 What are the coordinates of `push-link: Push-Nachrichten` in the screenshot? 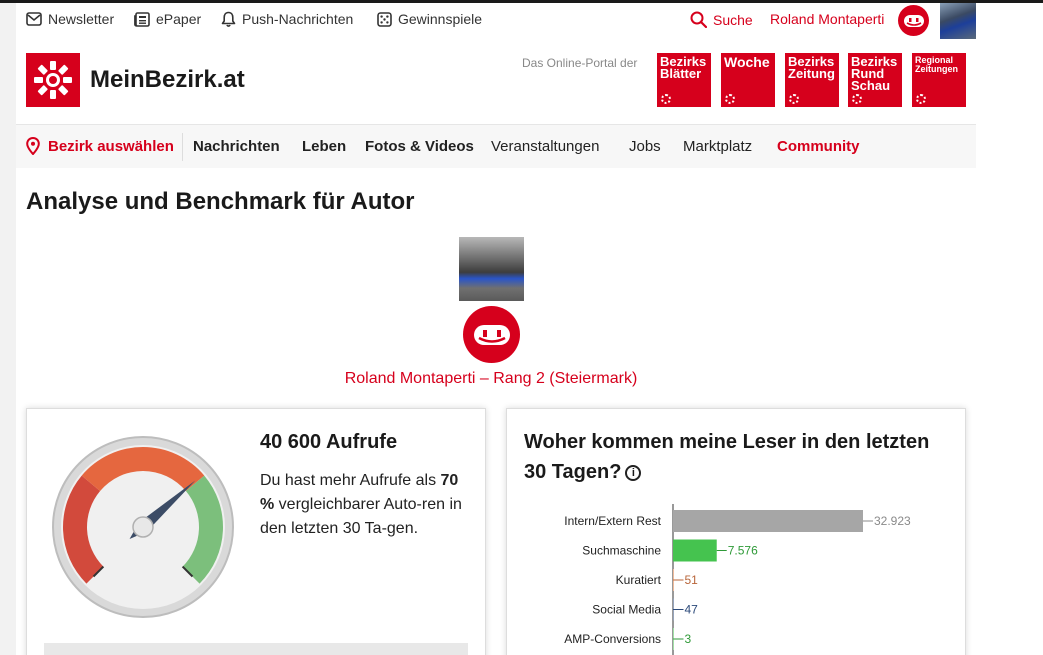 It's located at (287, 19).